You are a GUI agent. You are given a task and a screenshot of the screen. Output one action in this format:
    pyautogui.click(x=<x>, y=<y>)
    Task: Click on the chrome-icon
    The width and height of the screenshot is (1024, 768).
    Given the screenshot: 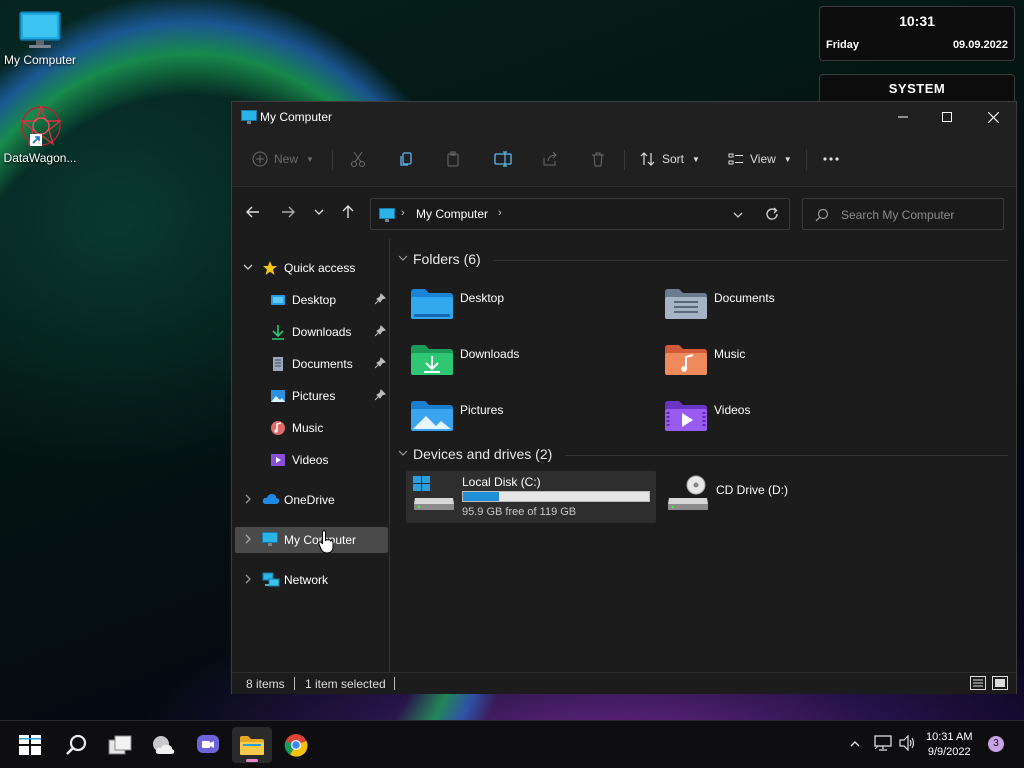 What is the action you would take?
    pyautogui.click(x=296, y=745)
    